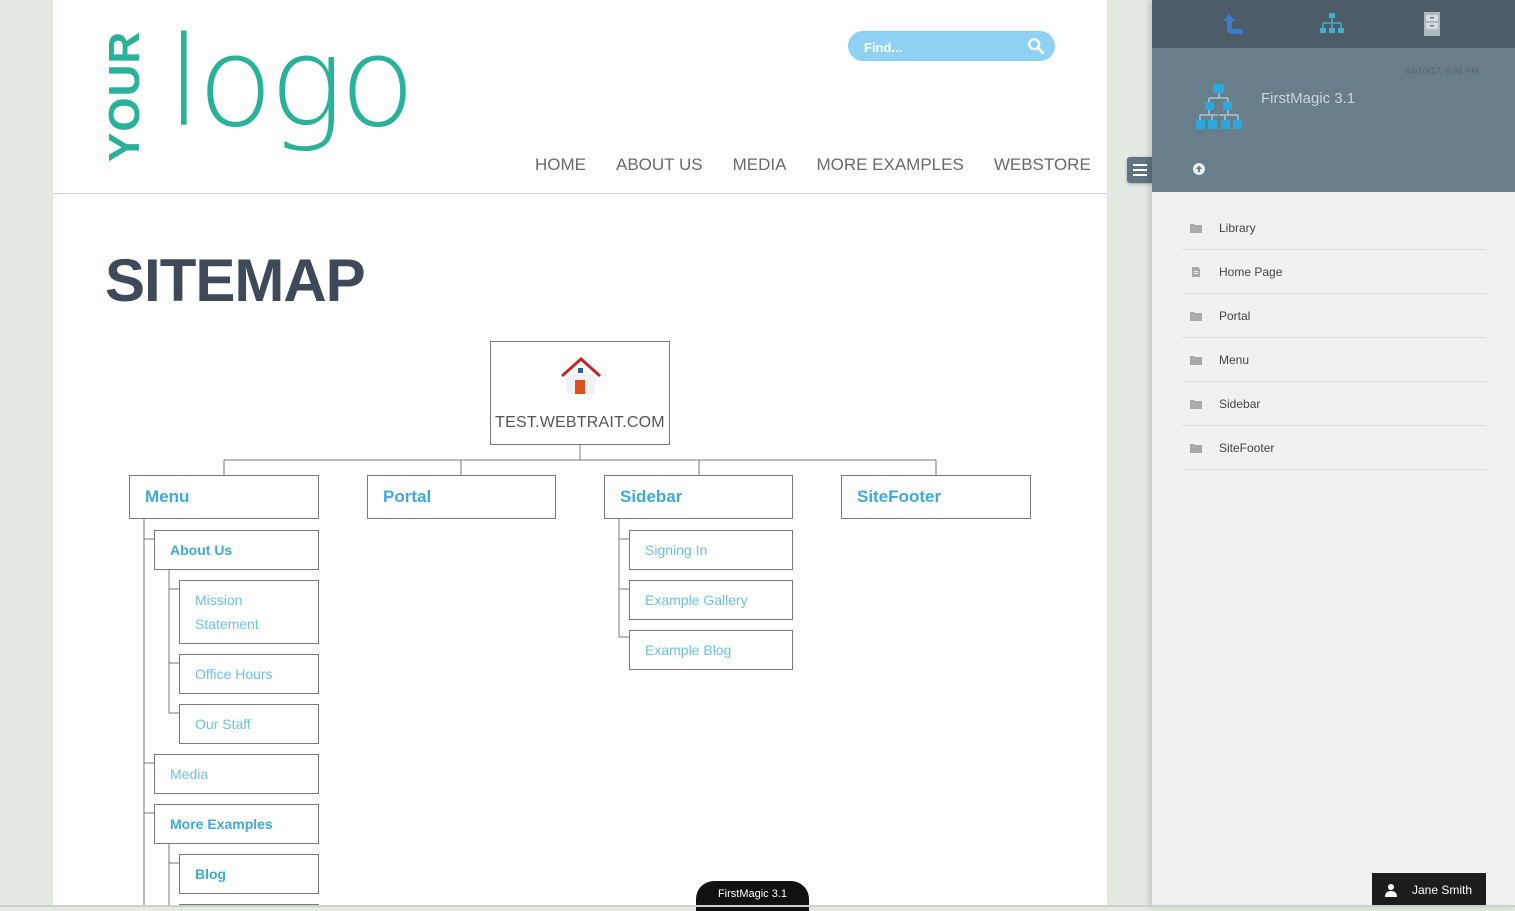 This screenshot has width=1515, height=911. What do you see at coordinates (936, 497) in the screenshot?
I see `sitemap-node-sitefooter: SiteFooter` at bounding box center [936, 497].